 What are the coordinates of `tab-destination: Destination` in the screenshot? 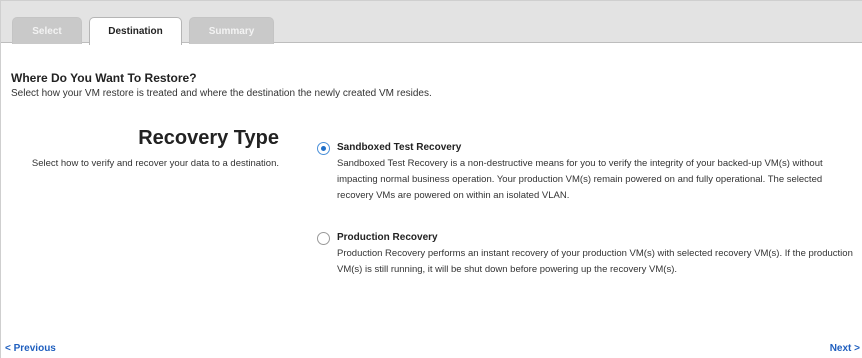 It's located at (135, 31).